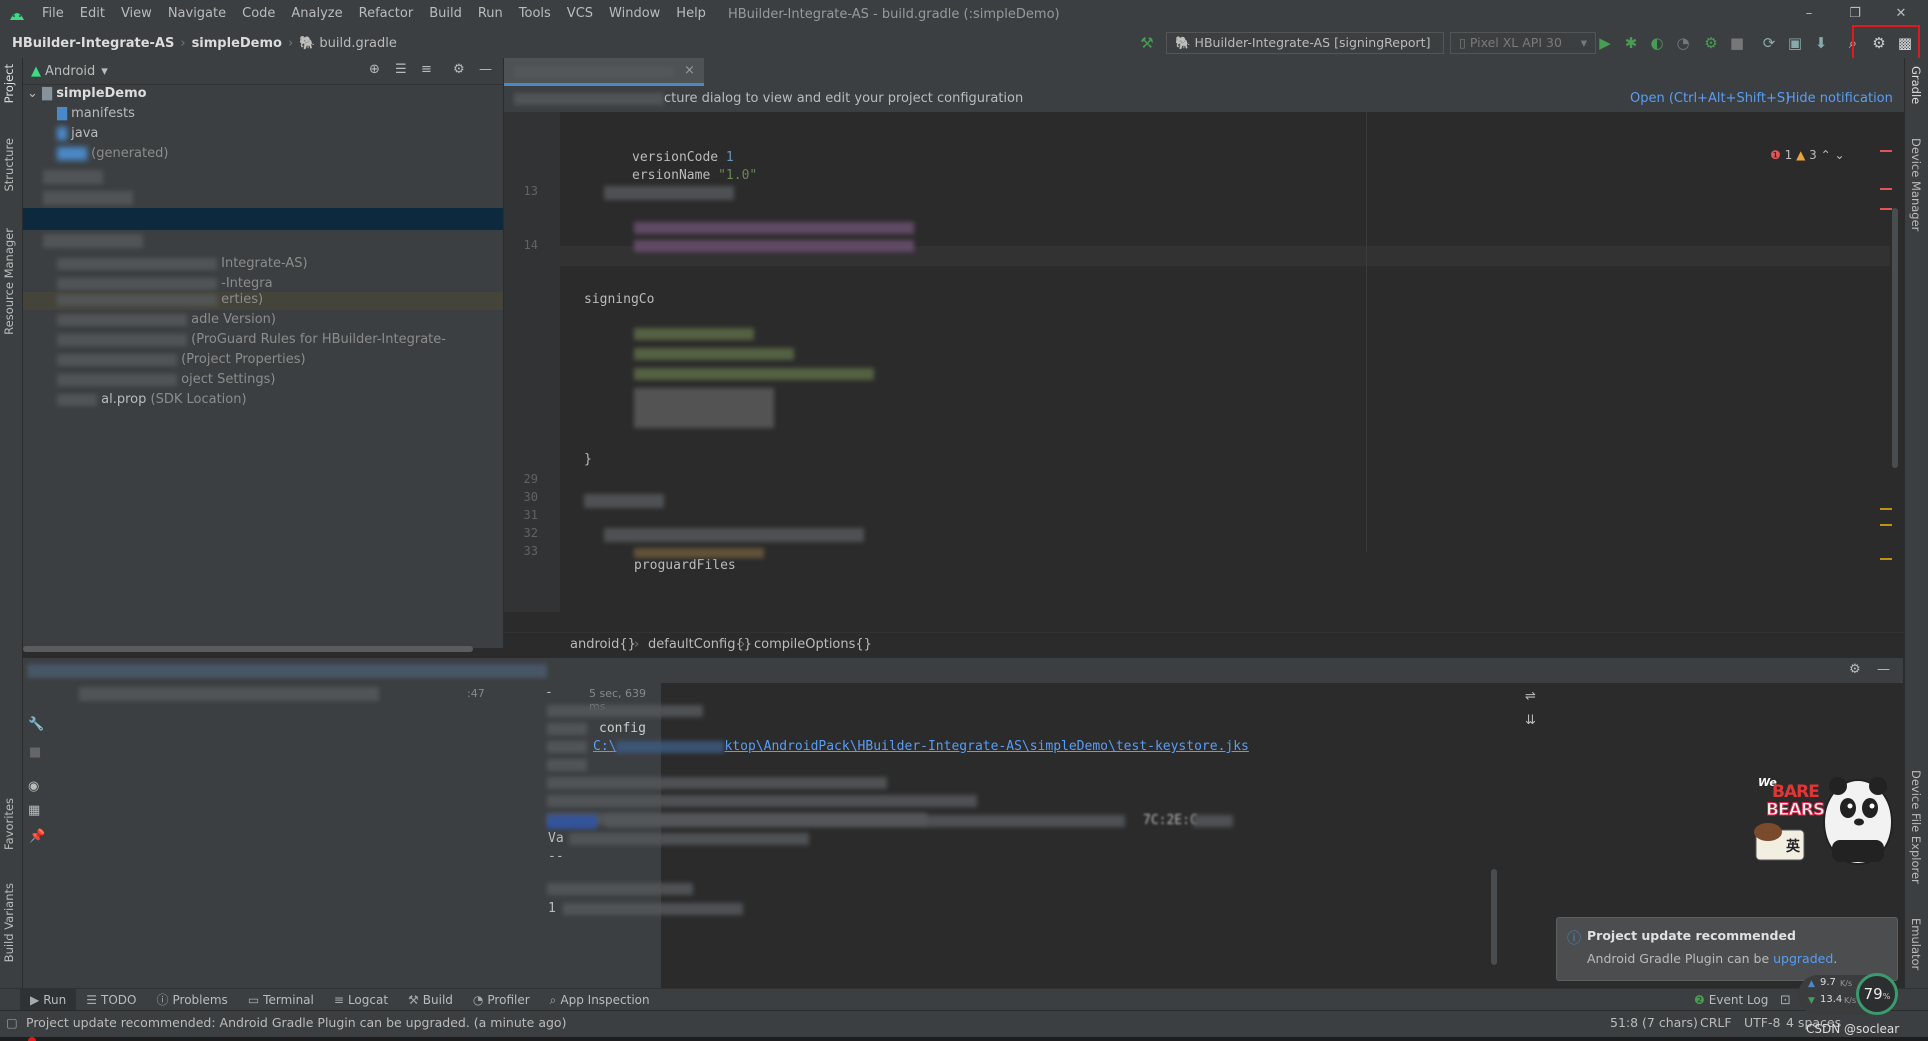 The height and width of the screenshot is (1041, 1928). Describe the element at coordinates (430, 1000) in the screenshot. I see `tab-build: ⚒ Build` at that location.